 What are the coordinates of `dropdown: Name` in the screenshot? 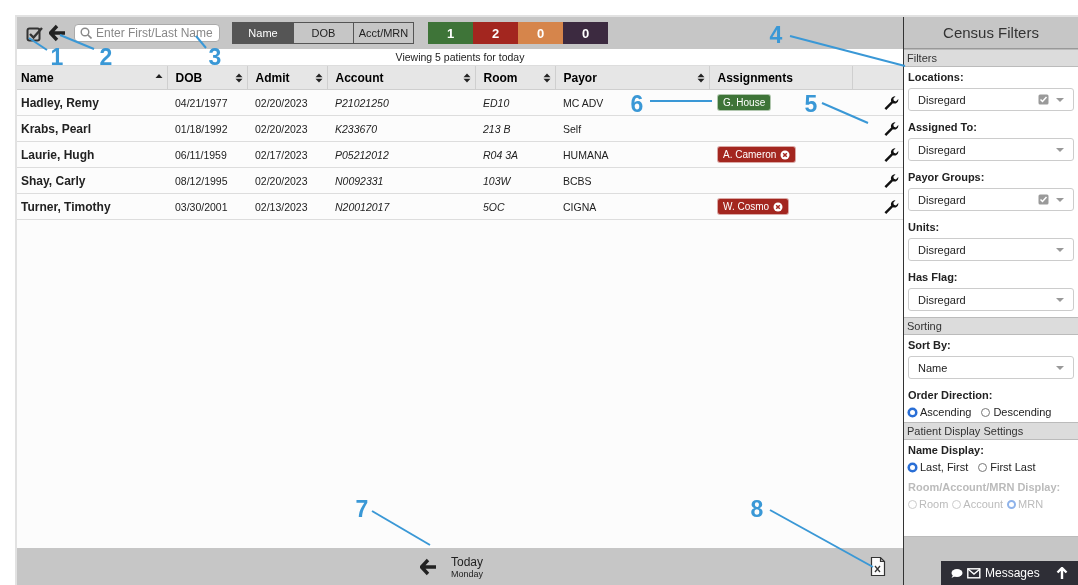 It's located at (991, 367).